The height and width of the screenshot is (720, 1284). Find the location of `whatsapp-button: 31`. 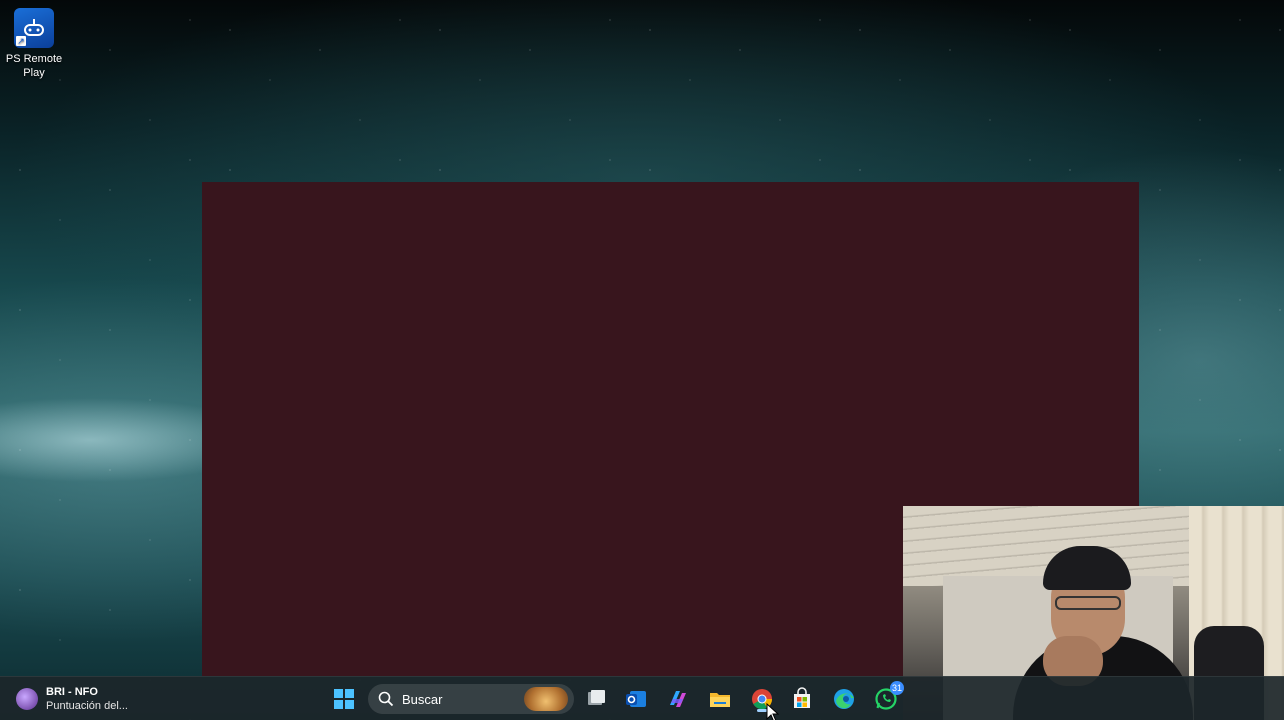

whatsapp-button: 31 is located at coordinates (888, 697).